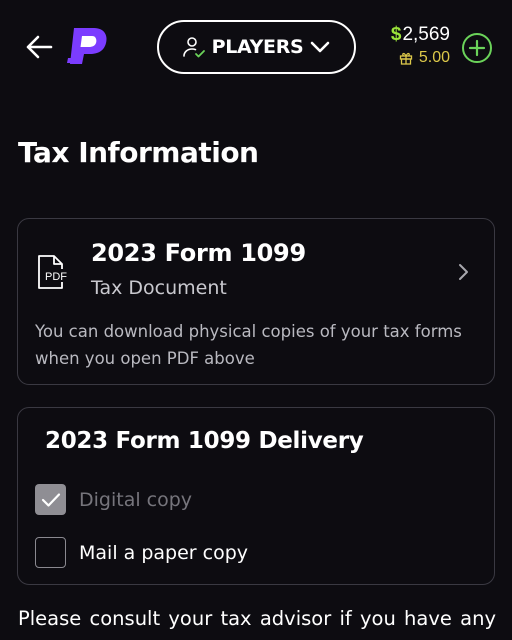  Describe the element at coordinates (426, 34) in the screenshot. I see `cash-amount: 2,569` at that location.